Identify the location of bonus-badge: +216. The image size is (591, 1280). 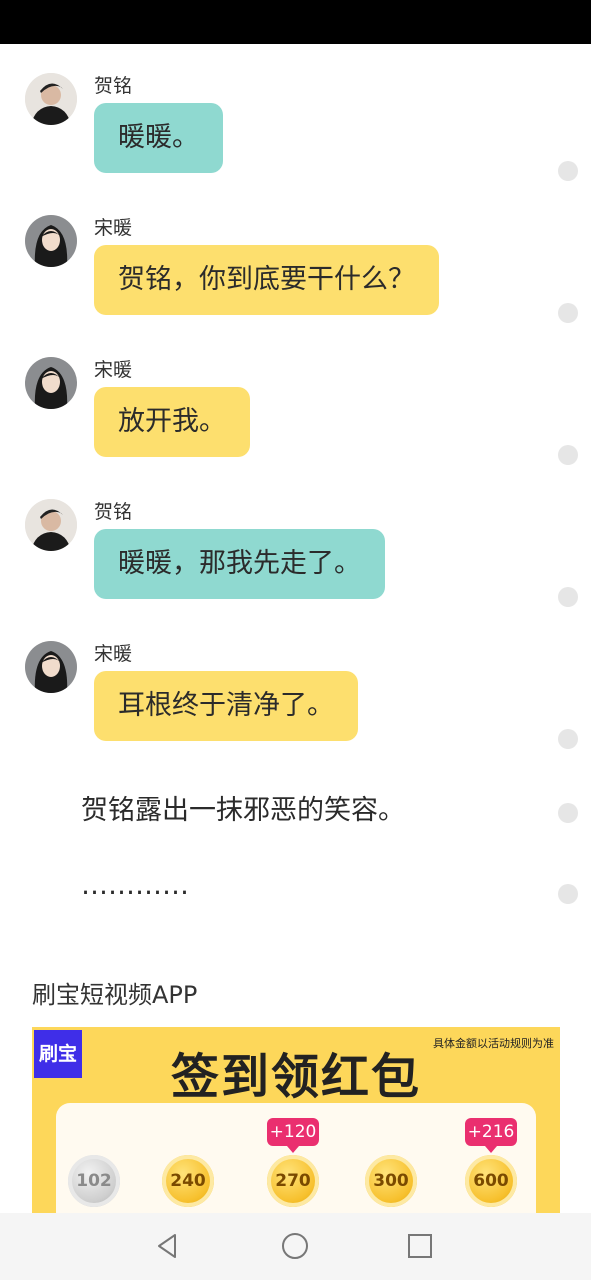
(491, 1135).